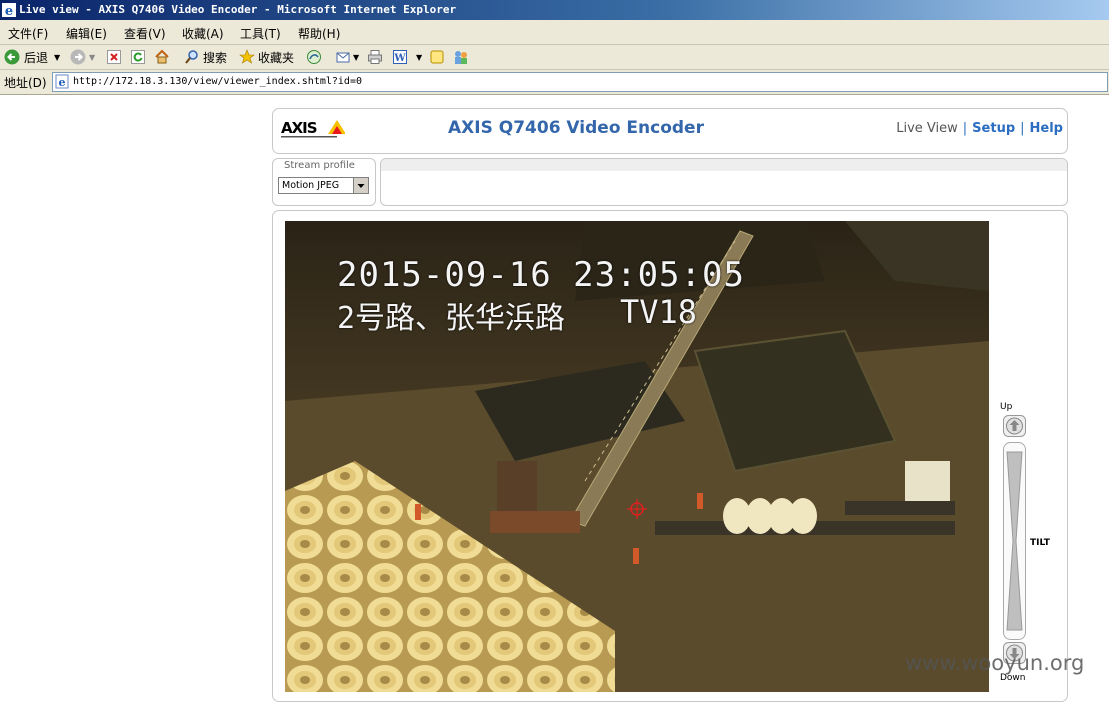 The width and height of the screenshot is (1109, 702). I want to click on back-dropdown-icon: ▼, so click(57, 57).